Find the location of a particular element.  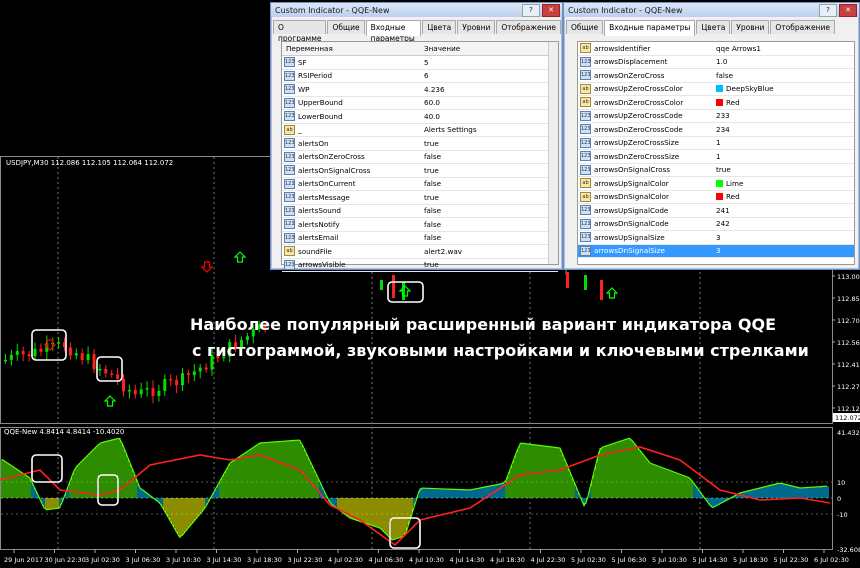

param-value: 233 is located at coordinates (723, 115).